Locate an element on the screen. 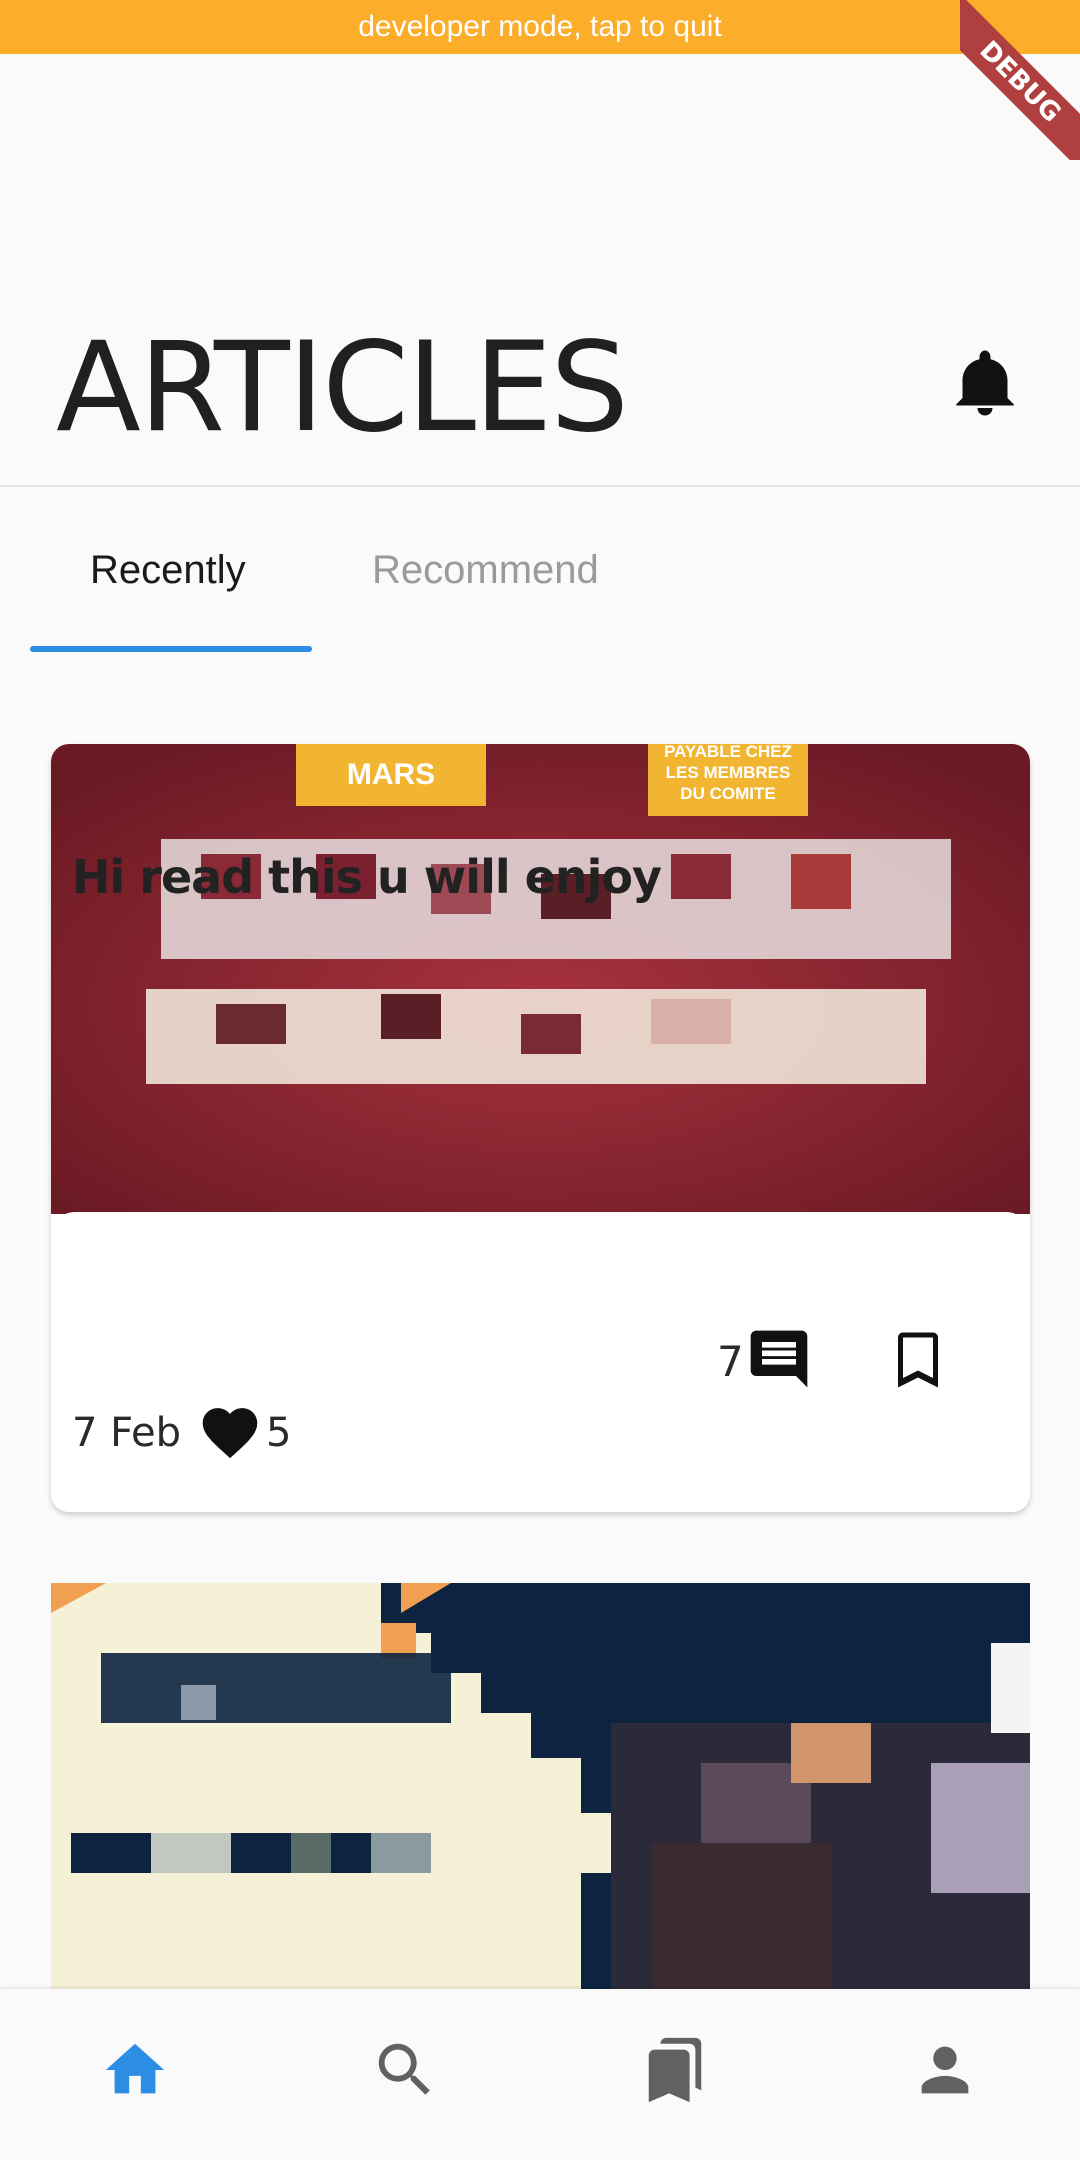 This screenshot has width=1080, height=2160. profile-icon is located at coordinates (945, 2070).